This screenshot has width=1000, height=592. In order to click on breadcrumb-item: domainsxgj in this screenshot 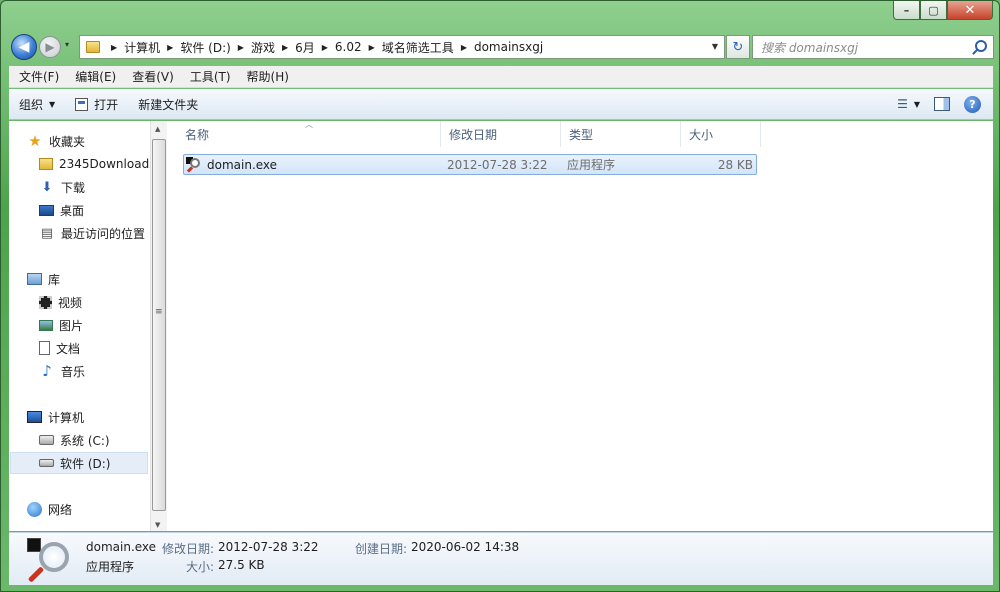, I will do `click(508, 47)`.